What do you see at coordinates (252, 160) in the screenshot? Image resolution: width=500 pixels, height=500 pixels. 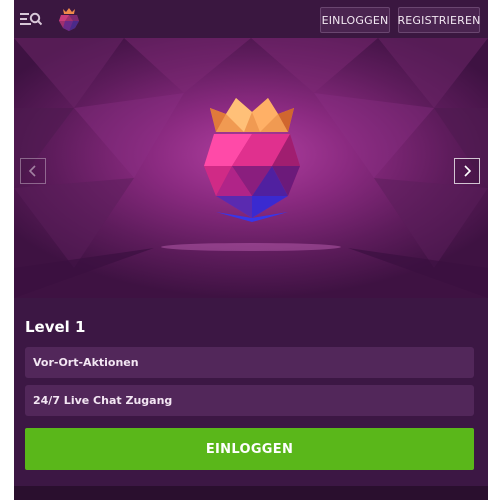 I see `crowned-raspberry-gem-icon` at bounding box center [252, 160].